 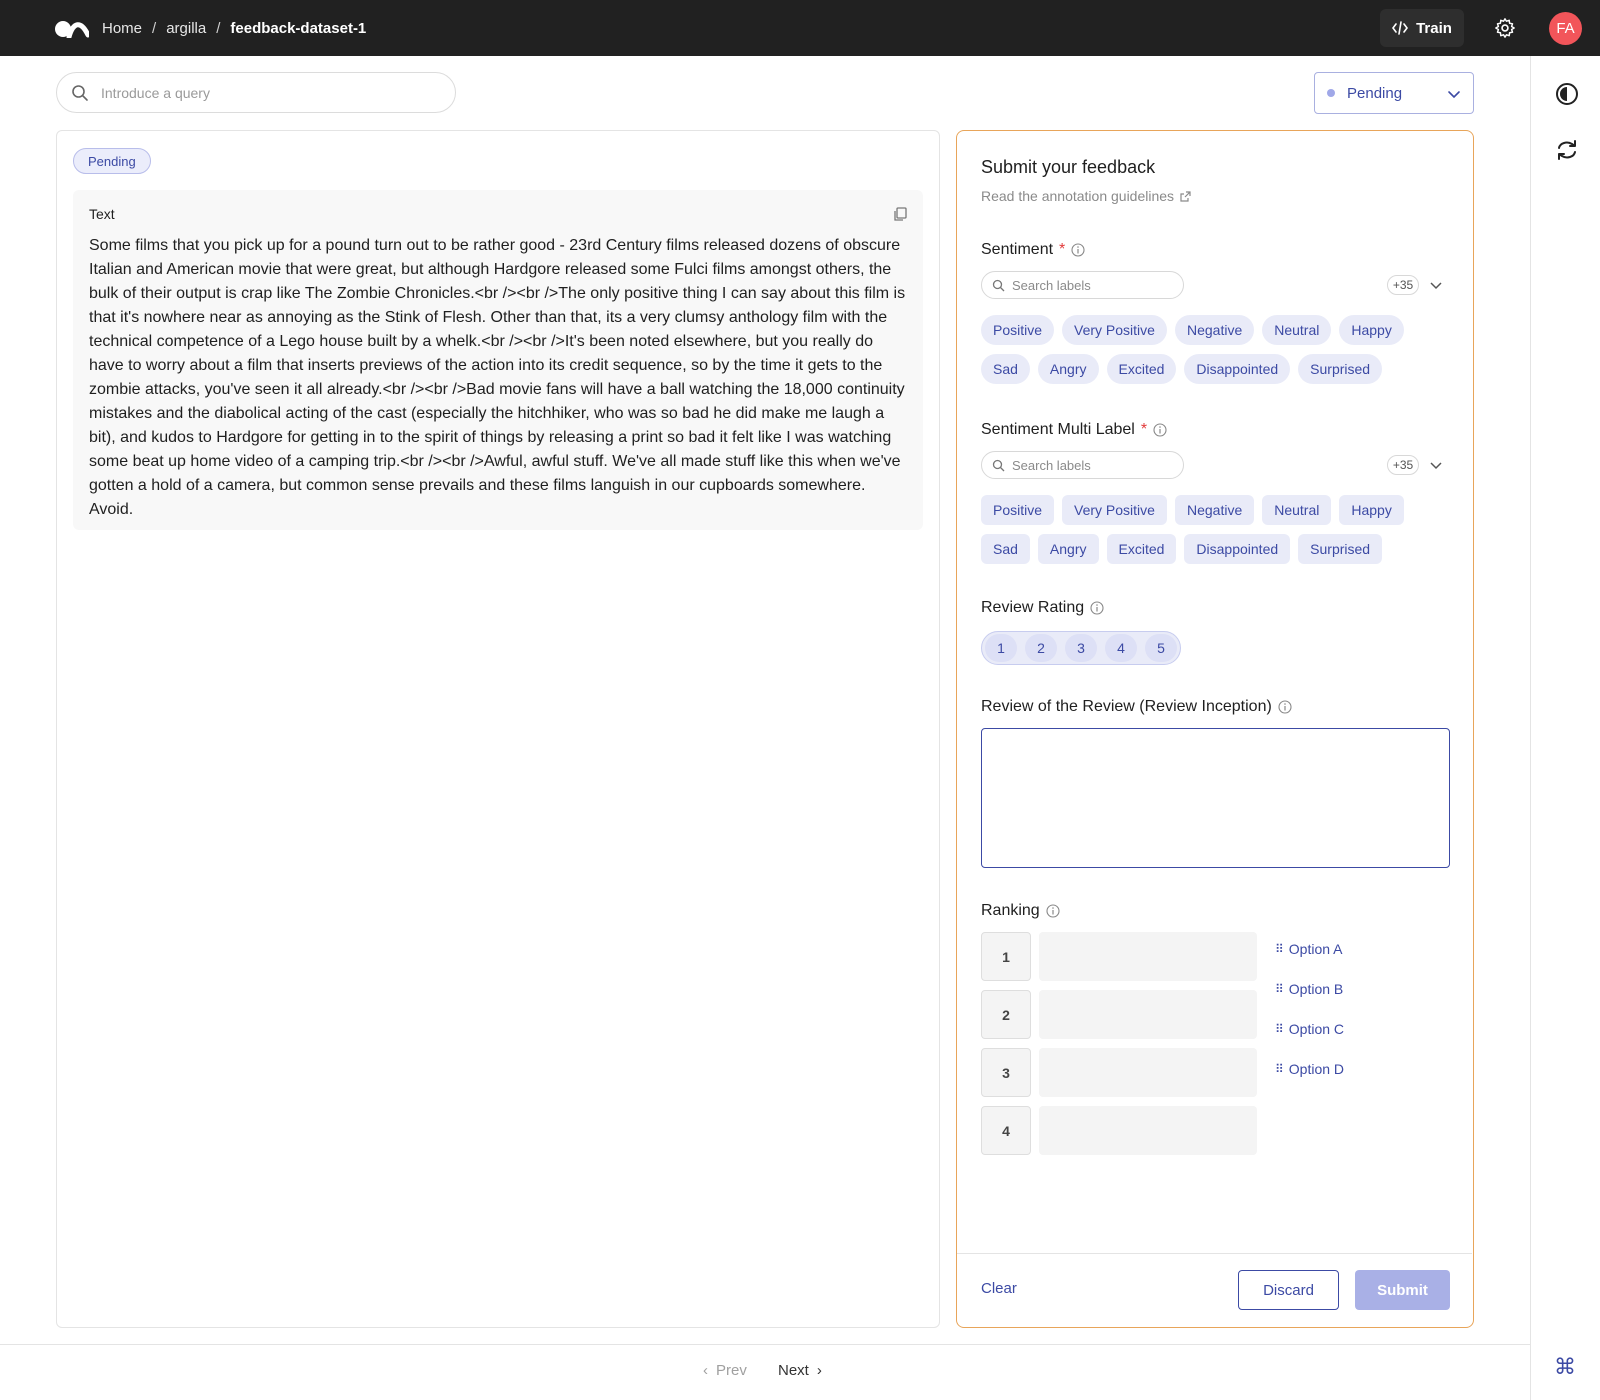 What do you see at coordinates (1126, 706) in the screenshot?
I see `review-of-review-title: Review of the Review (Review Inception)` at bounding box center [1126, 706].